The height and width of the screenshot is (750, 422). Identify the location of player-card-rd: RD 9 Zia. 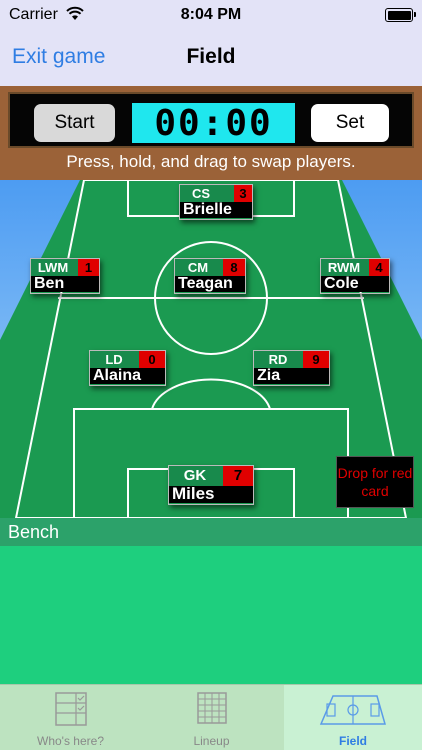
(291, 368).